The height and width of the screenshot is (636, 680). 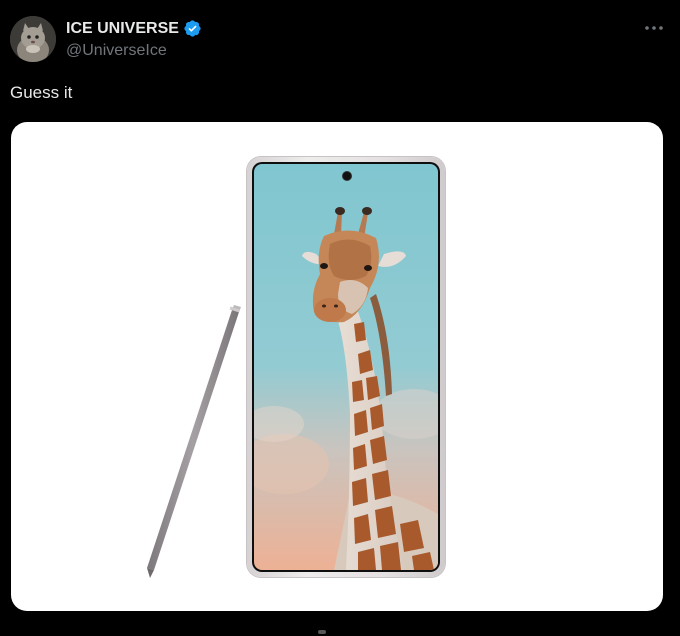 I want to click on cat-avatar-icon, so click(x=33, y=39).